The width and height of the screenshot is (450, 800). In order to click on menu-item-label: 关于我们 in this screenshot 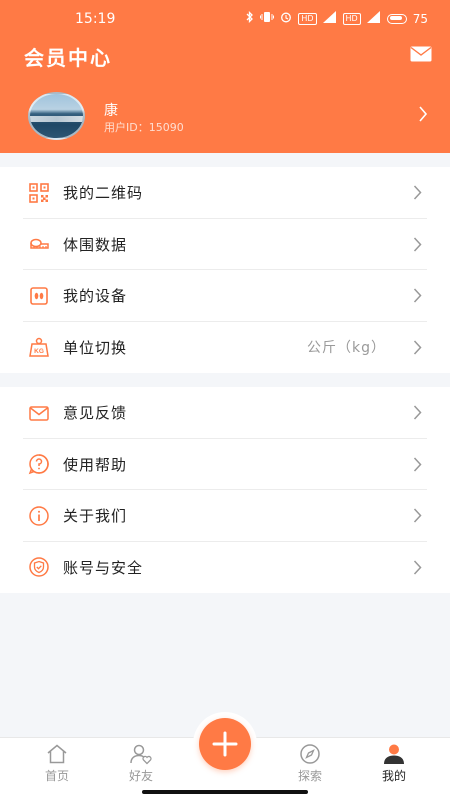, I will do `click(95, 516)`.